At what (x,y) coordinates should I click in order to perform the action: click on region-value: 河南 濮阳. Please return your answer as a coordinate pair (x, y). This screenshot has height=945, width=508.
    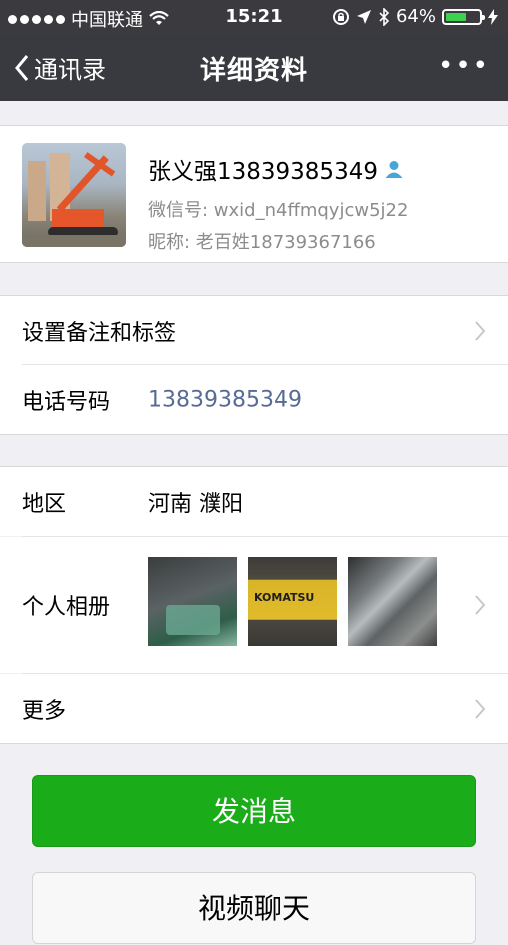
    Looking at the image, I should click on (195, 504).